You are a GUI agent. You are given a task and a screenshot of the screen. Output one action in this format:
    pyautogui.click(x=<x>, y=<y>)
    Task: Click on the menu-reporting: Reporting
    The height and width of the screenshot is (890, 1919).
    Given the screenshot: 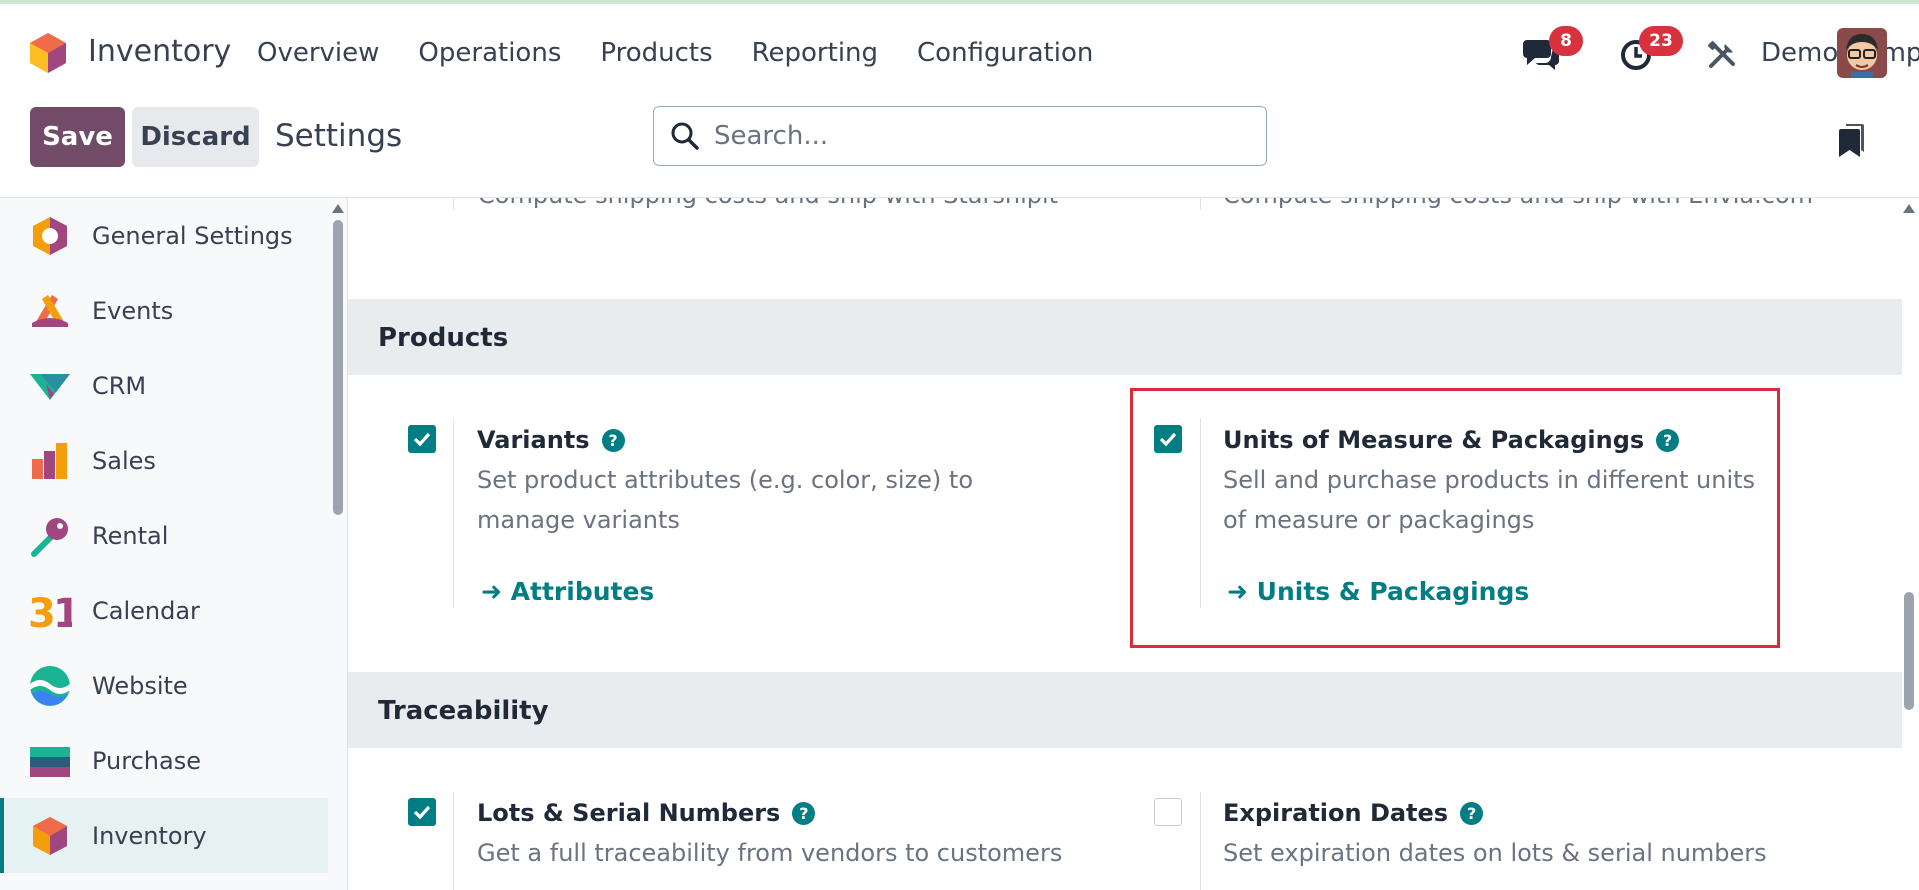 What is the action you would take?
    pyautogui.click(x=815, y=53)
    